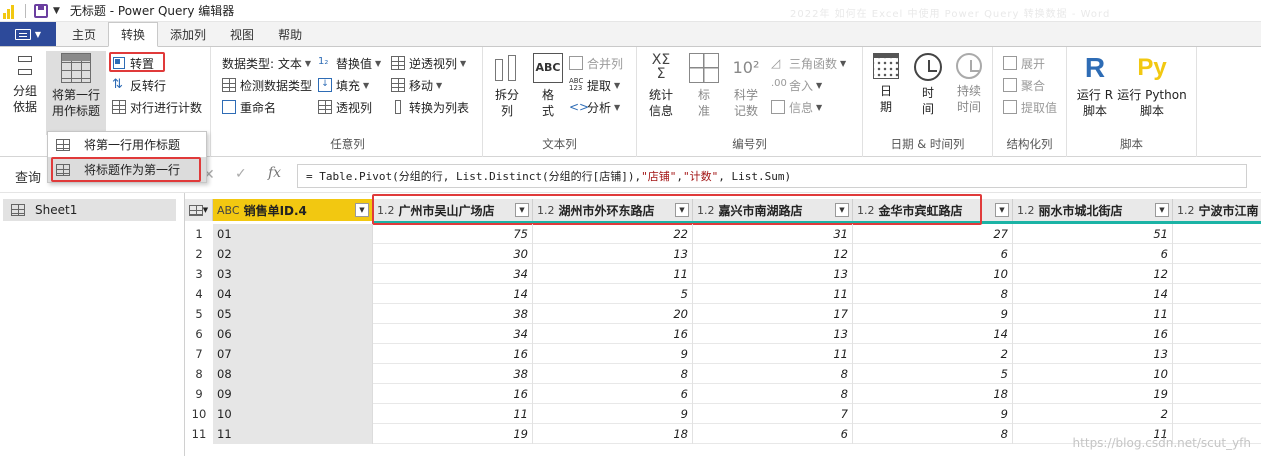 Image resolution: width=1261 pixels, height=456 pixels. What do you see at coordinates (661, 86) in the screenshot?
I see `statistics-button: XΣ Σ 统计 信息` at bounding box center [661, 86].